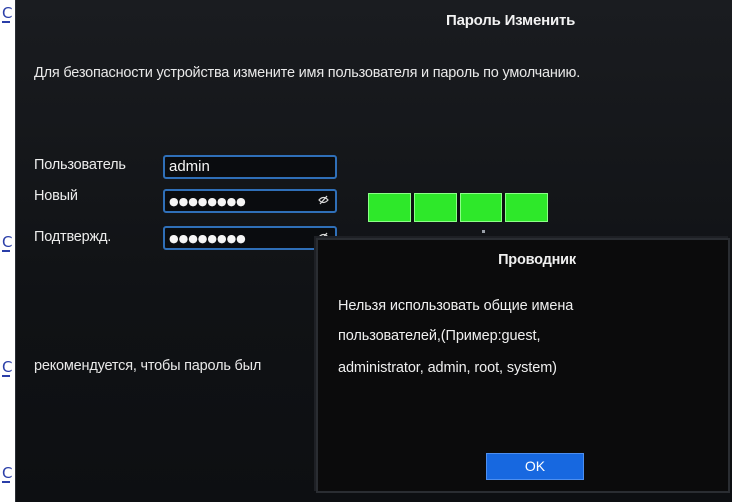  What do you see at coordinates (250, 238) in the screenshot?
I see `confirm-password-input: ●●●●●●●●` at bounding box center [250, 238].